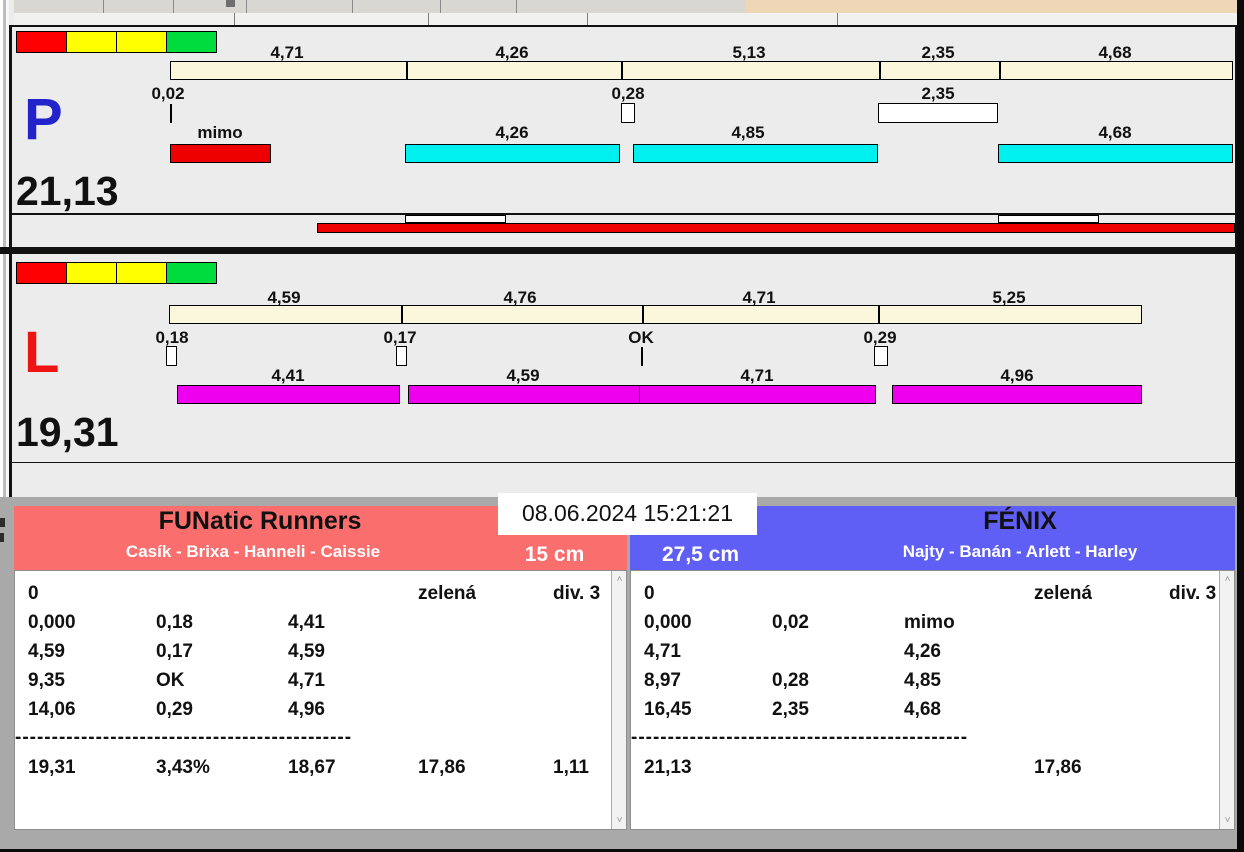 This screenshot has height=852, width=1244. Describe the element at coordinates (1048, 219) in the screenshot. I see `finish-marker-box` at that location.